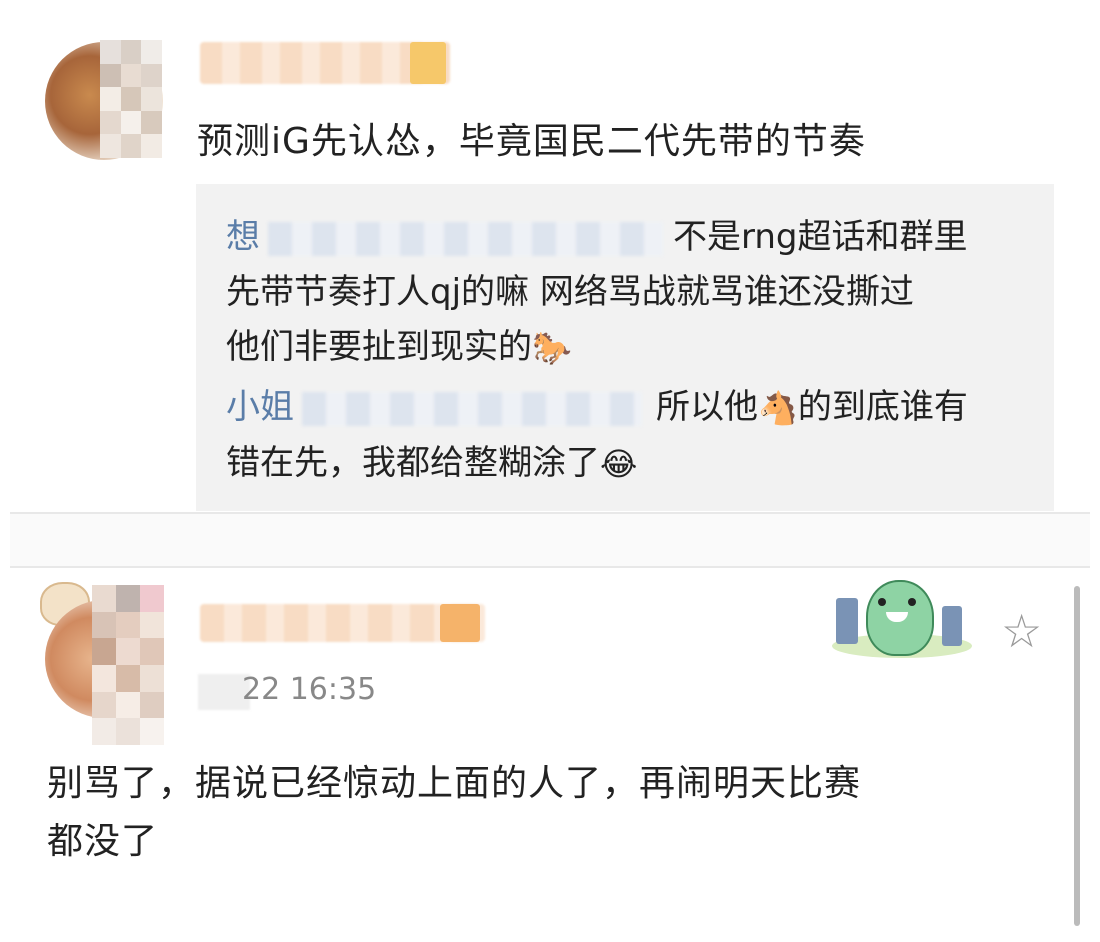  Describe the element at coordinates (243, 237) in the screenshot. I see `reply1-author: 想` at that location.